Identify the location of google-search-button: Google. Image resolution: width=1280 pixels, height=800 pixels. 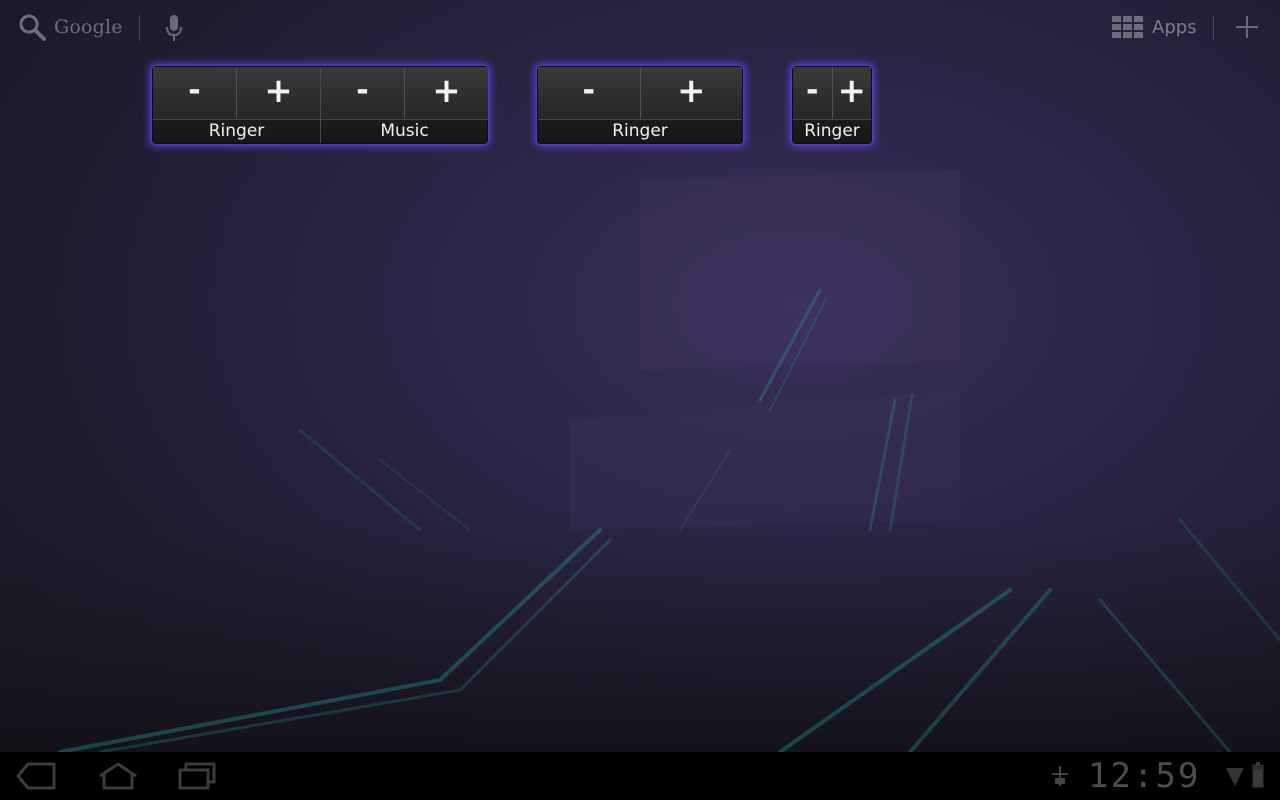
(70, 27).